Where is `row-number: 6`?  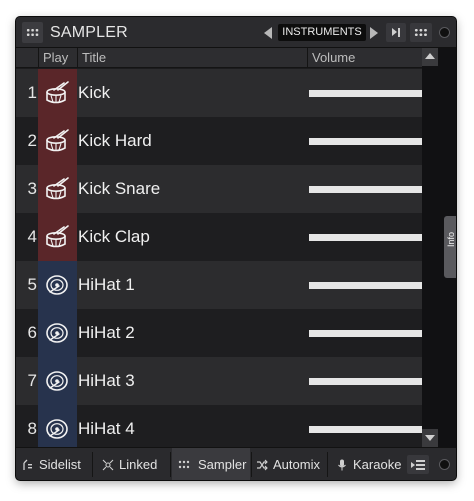
row-number: 6 is located at coordinates (32, 332).